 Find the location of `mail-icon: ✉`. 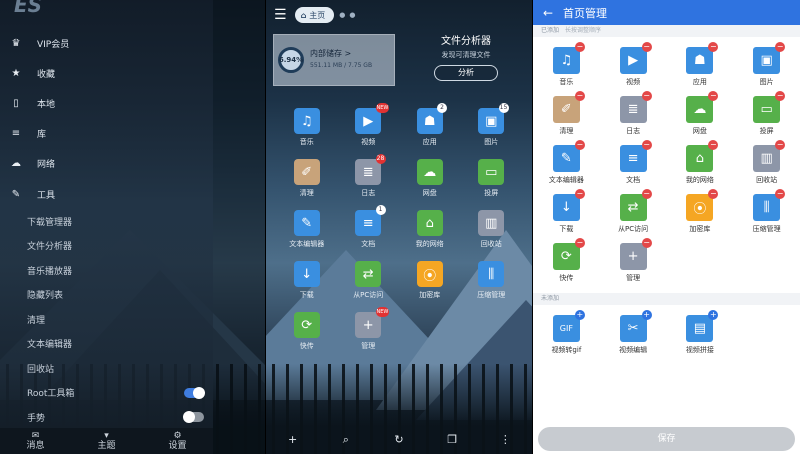

mail-icon: ✉ is located at coordinates (35, 436).